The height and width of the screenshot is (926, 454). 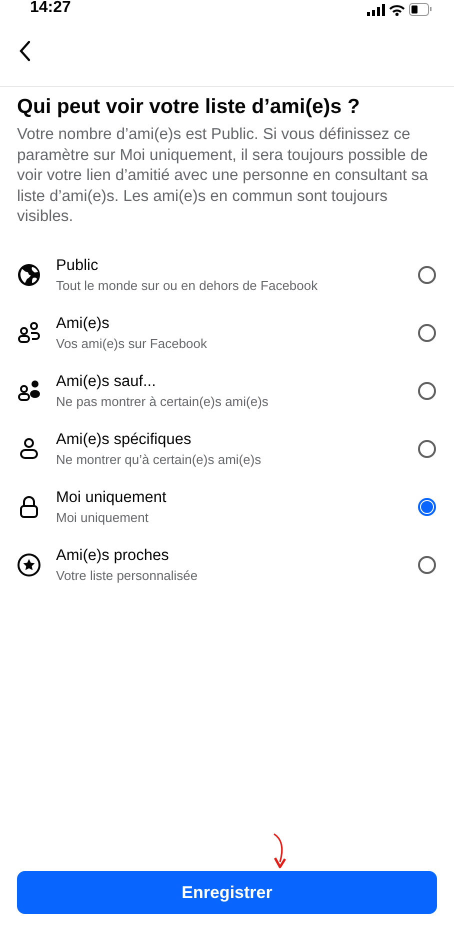 I want to click on person-icon, so click(x=29, y=448).